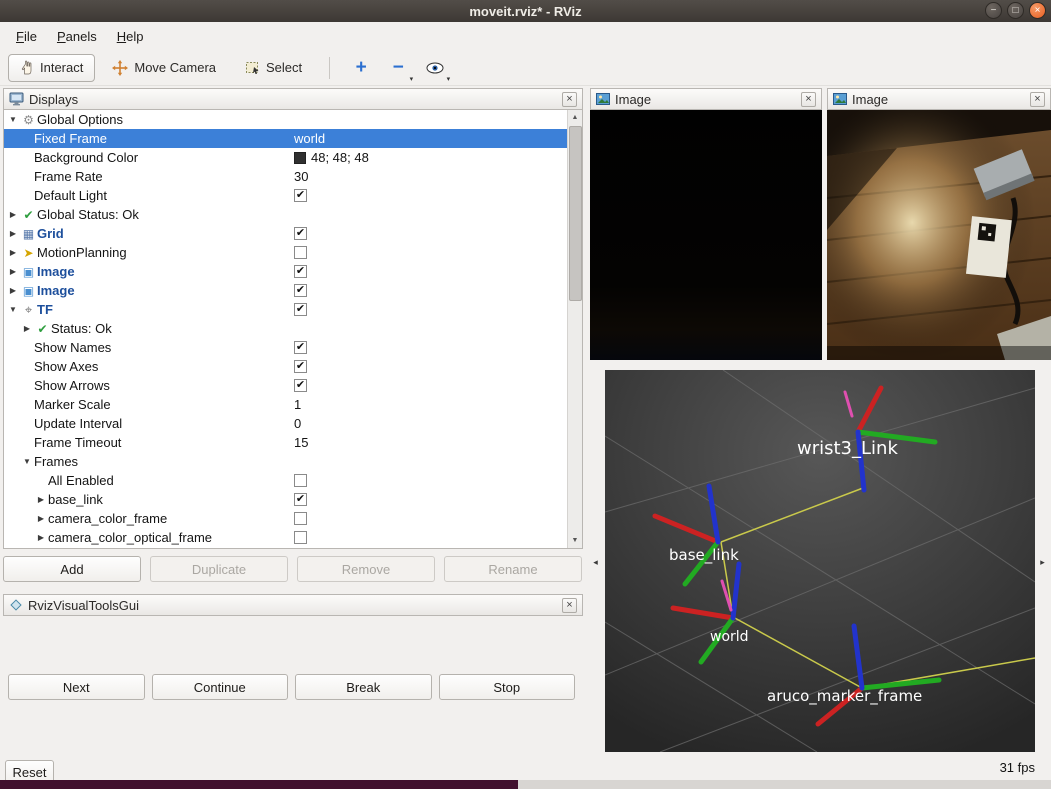 The image size is (1051, 789). I want to click on property-value: 15, so click(301, 442).